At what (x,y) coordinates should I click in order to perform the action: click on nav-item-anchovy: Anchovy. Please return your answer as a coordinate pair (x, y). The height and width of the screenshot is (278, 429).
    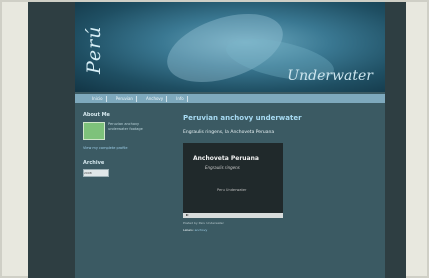
    Looking at the image, I should click on (155, 98).